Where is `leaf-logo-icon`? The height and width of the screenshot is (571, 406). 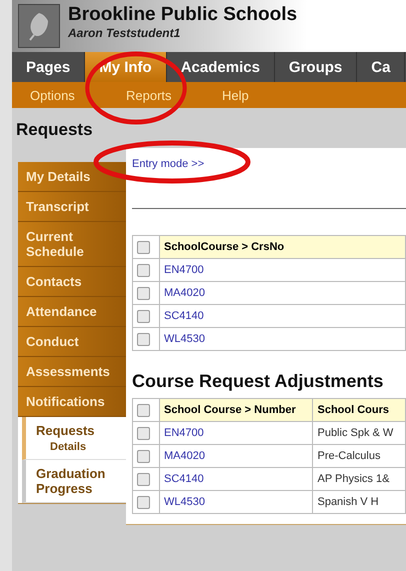
leaf-logo-icon is located at coordinates (39, 26).